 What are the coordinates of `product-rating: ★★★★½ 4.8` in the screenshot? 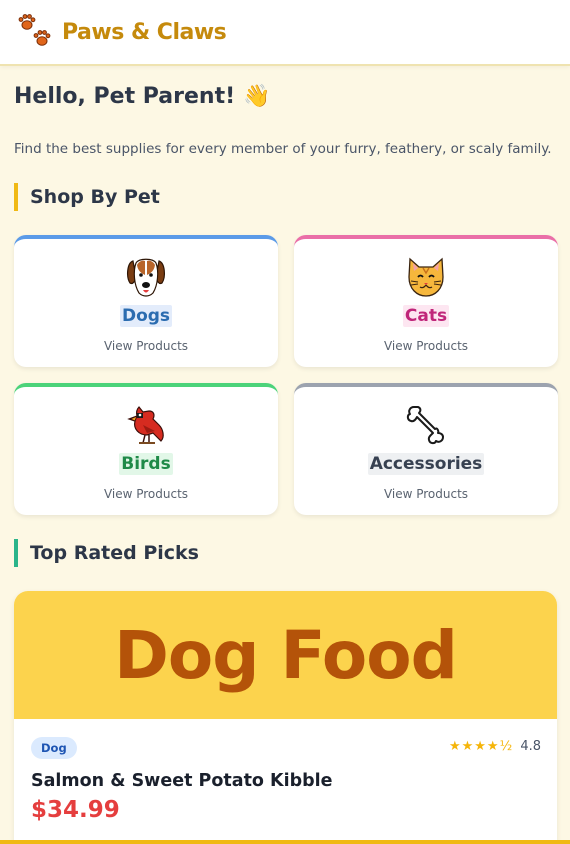 It's located at (495, 746).